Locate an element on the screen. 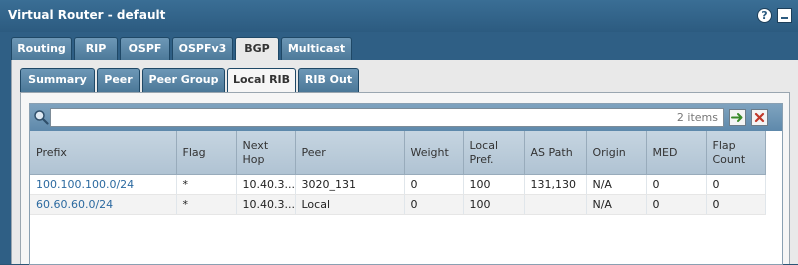 Image resolution: width=798 pixels, height=265 pixels. cell-peer: Local is located at coordinates (350, 204).